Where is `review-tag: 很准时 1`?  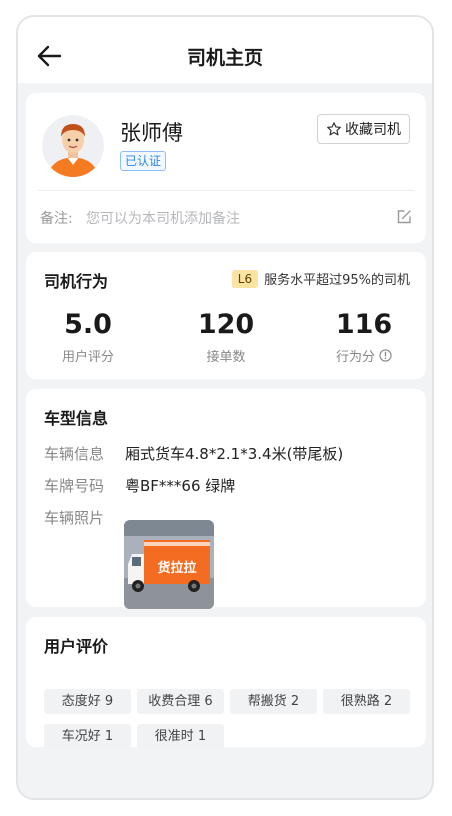
review-tag: 很准时 1 is located at coordinates (180, 736).